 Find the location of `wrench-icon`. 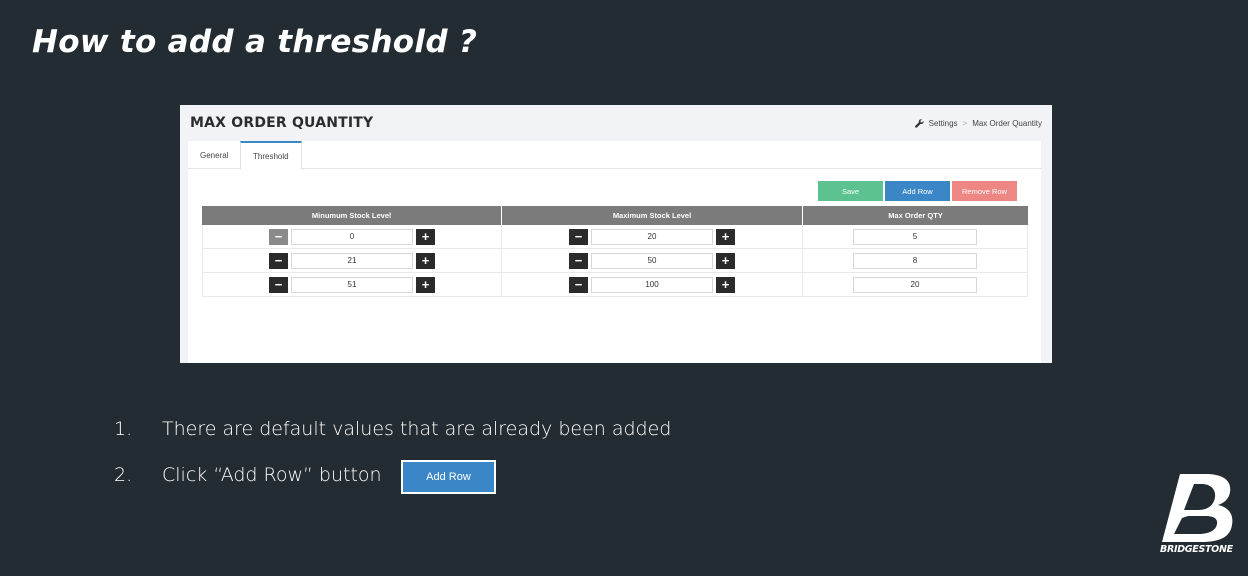

wrench-icon is located at coordinates (919, 123).